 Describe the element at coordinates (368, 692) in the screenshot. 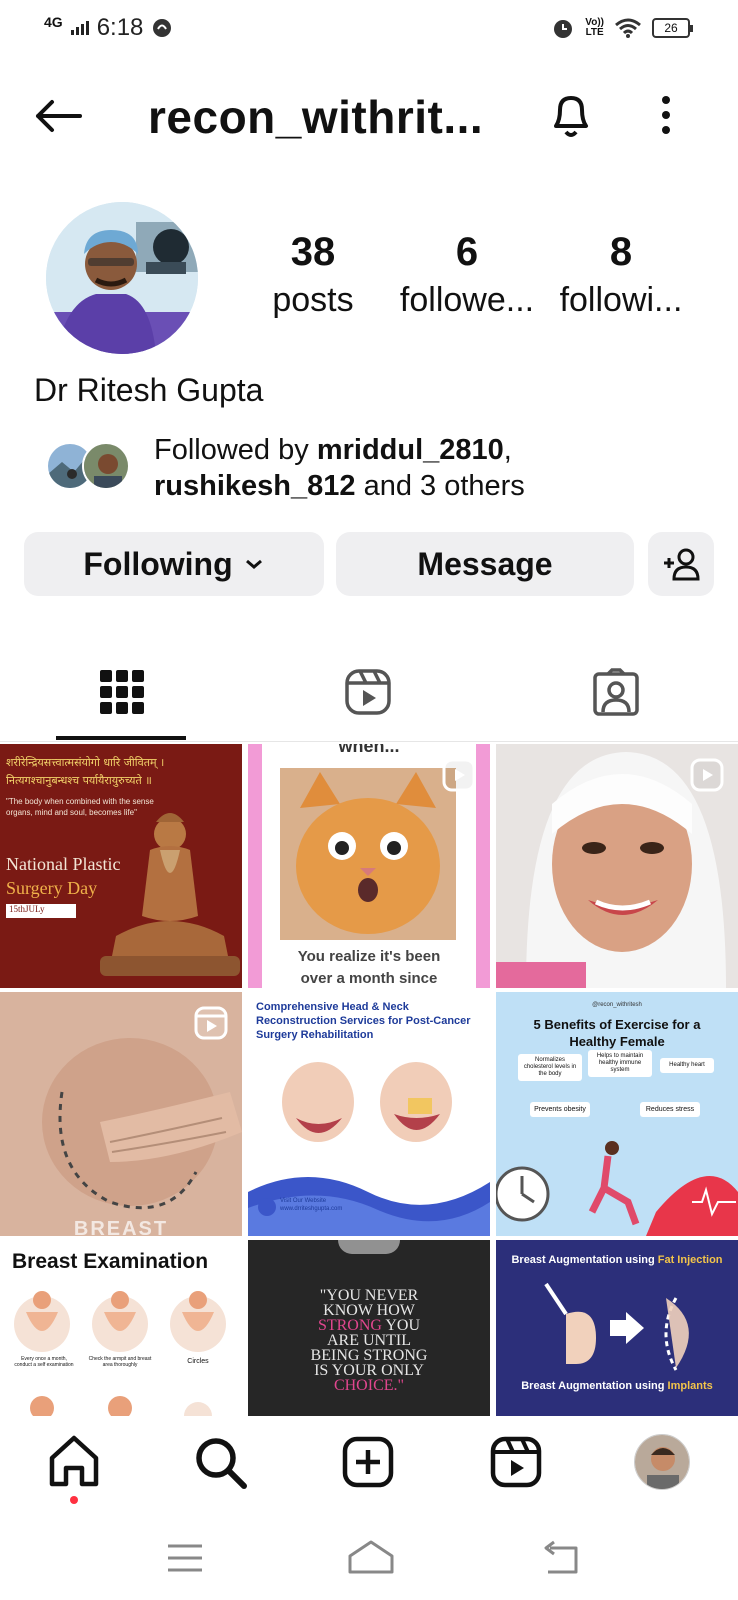

I see `reels-tab-icon` at that location.